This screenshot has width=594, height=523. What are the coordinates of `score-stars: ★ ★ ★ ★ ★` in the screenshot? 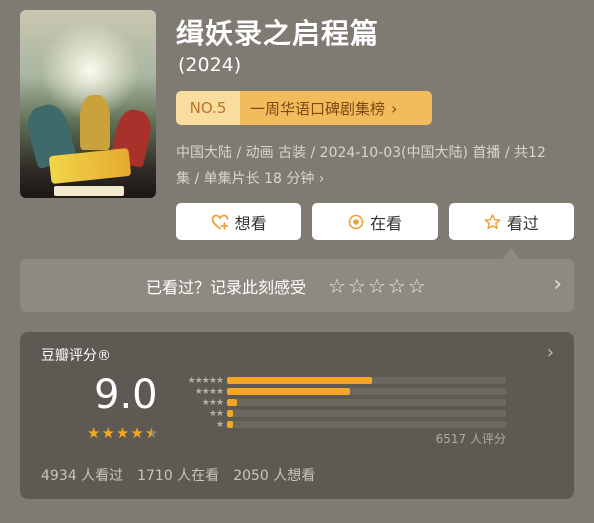 It's located at (122, 433).